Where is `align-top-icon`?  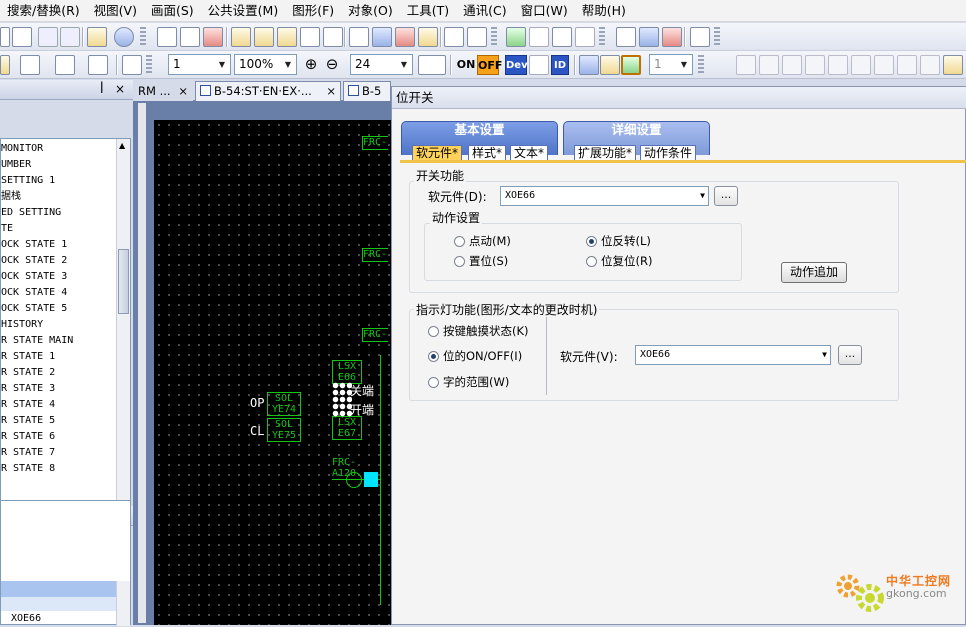 align-top-icon is located at coordinates (815, 65).